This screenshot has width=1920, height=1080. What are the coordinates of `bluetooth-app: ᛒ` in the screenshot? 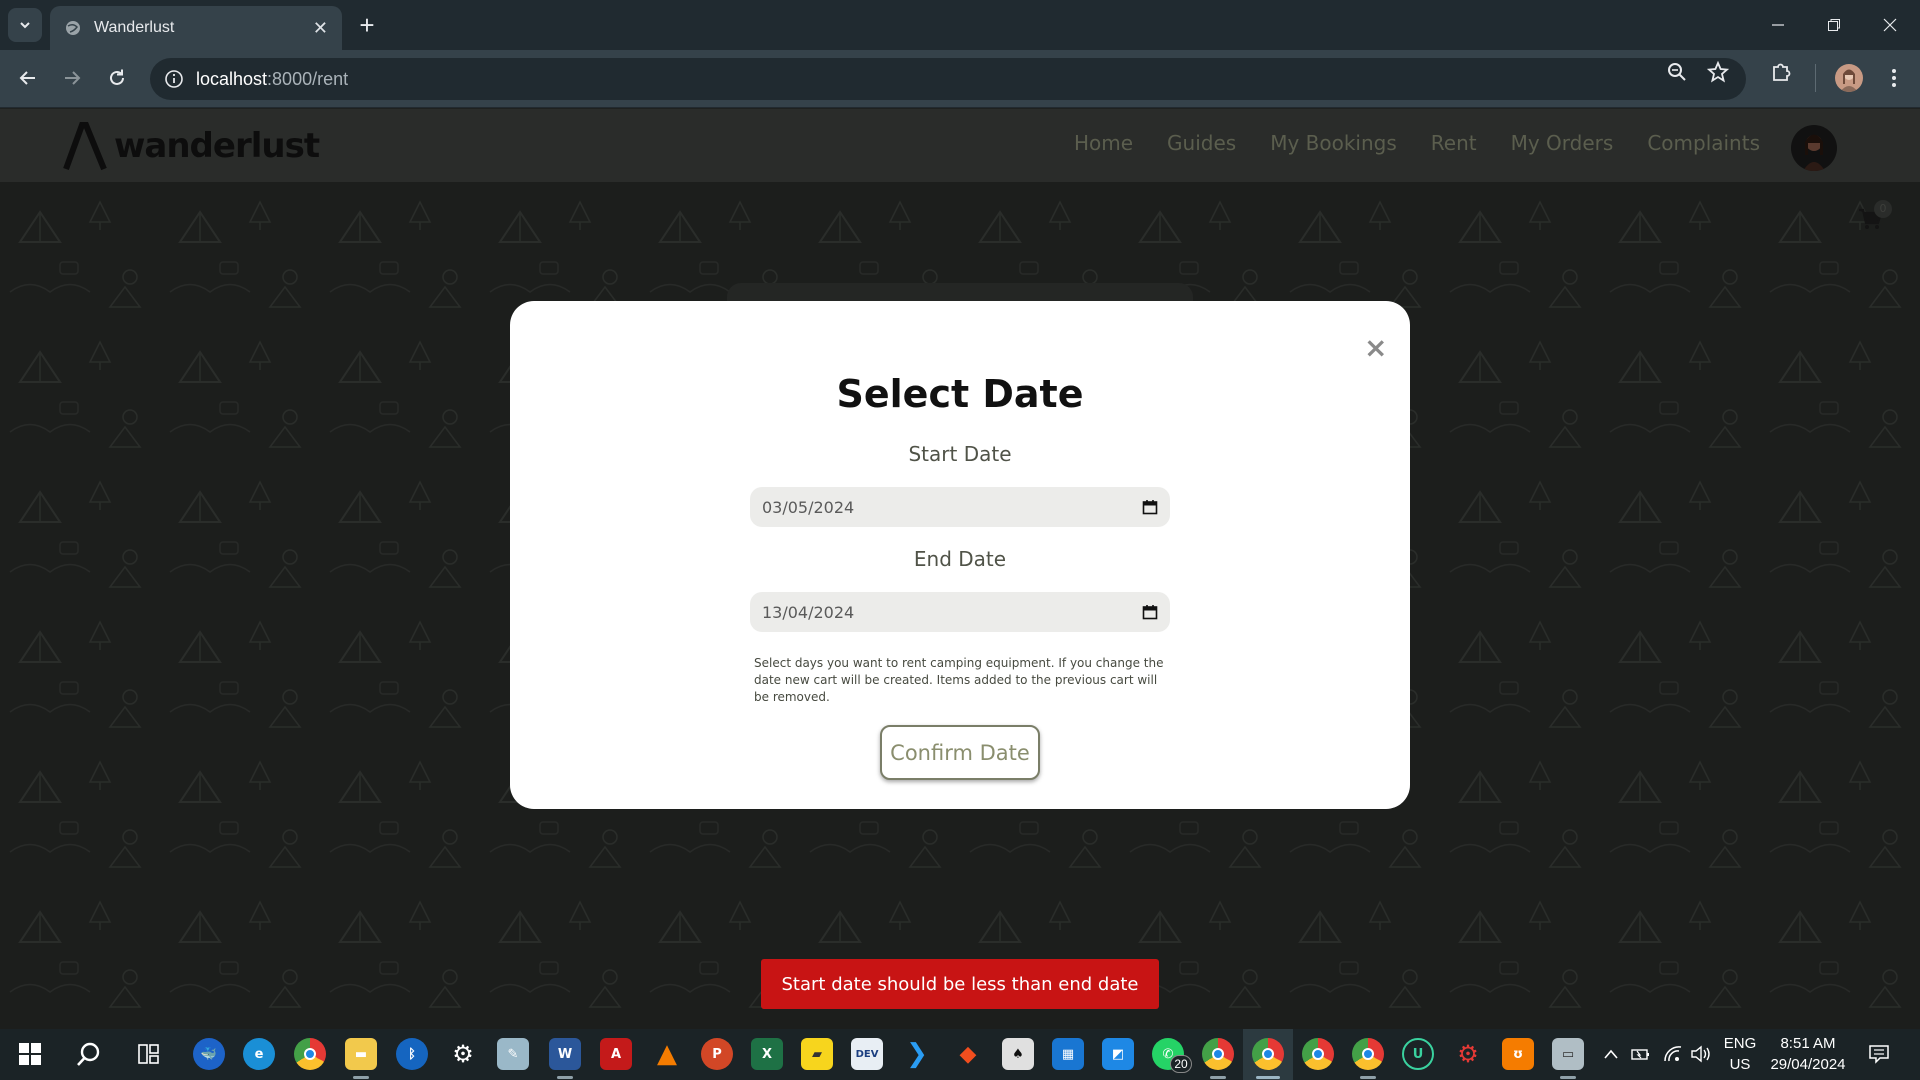 It's located at (412, 1054).